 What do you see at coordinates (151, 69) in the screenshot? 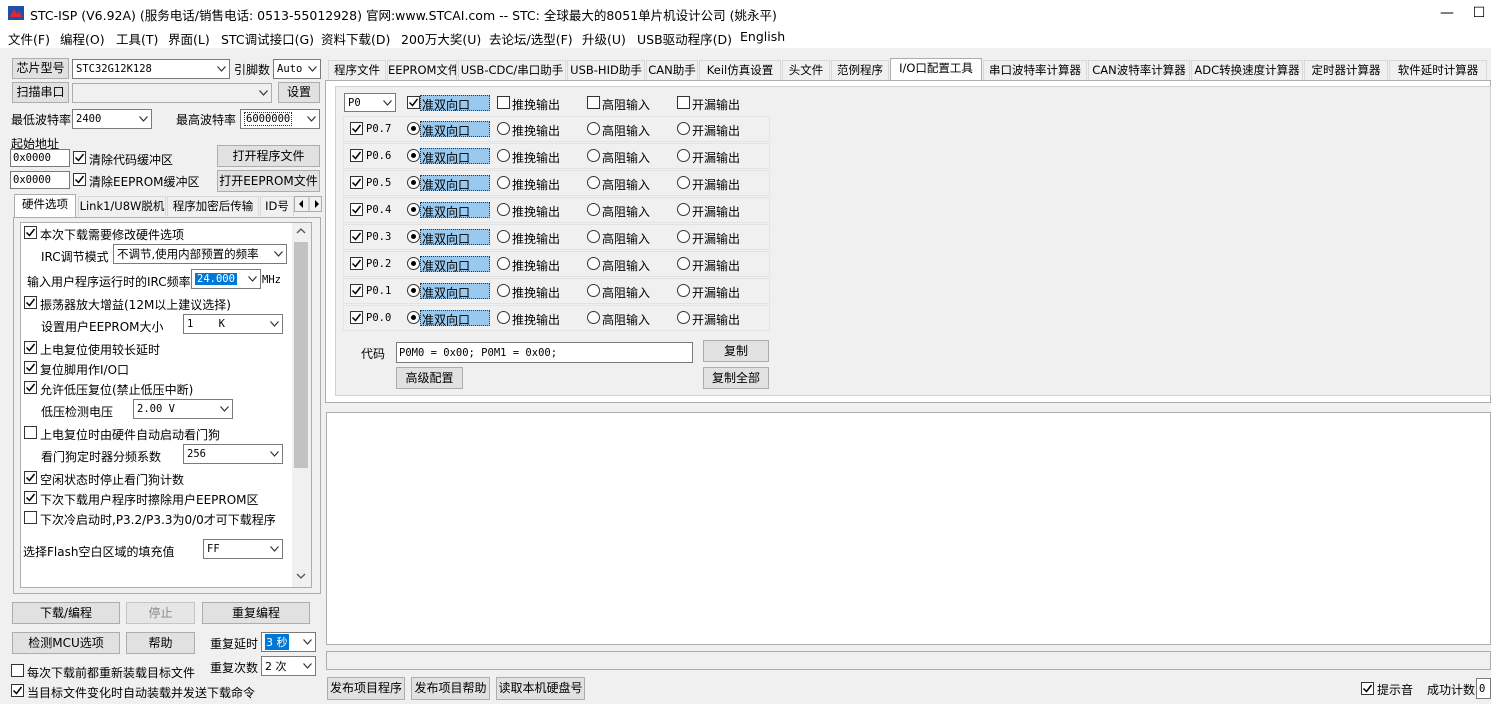
I see `chip-model-select: STC32G12K128` at bounding box center [151, 69].